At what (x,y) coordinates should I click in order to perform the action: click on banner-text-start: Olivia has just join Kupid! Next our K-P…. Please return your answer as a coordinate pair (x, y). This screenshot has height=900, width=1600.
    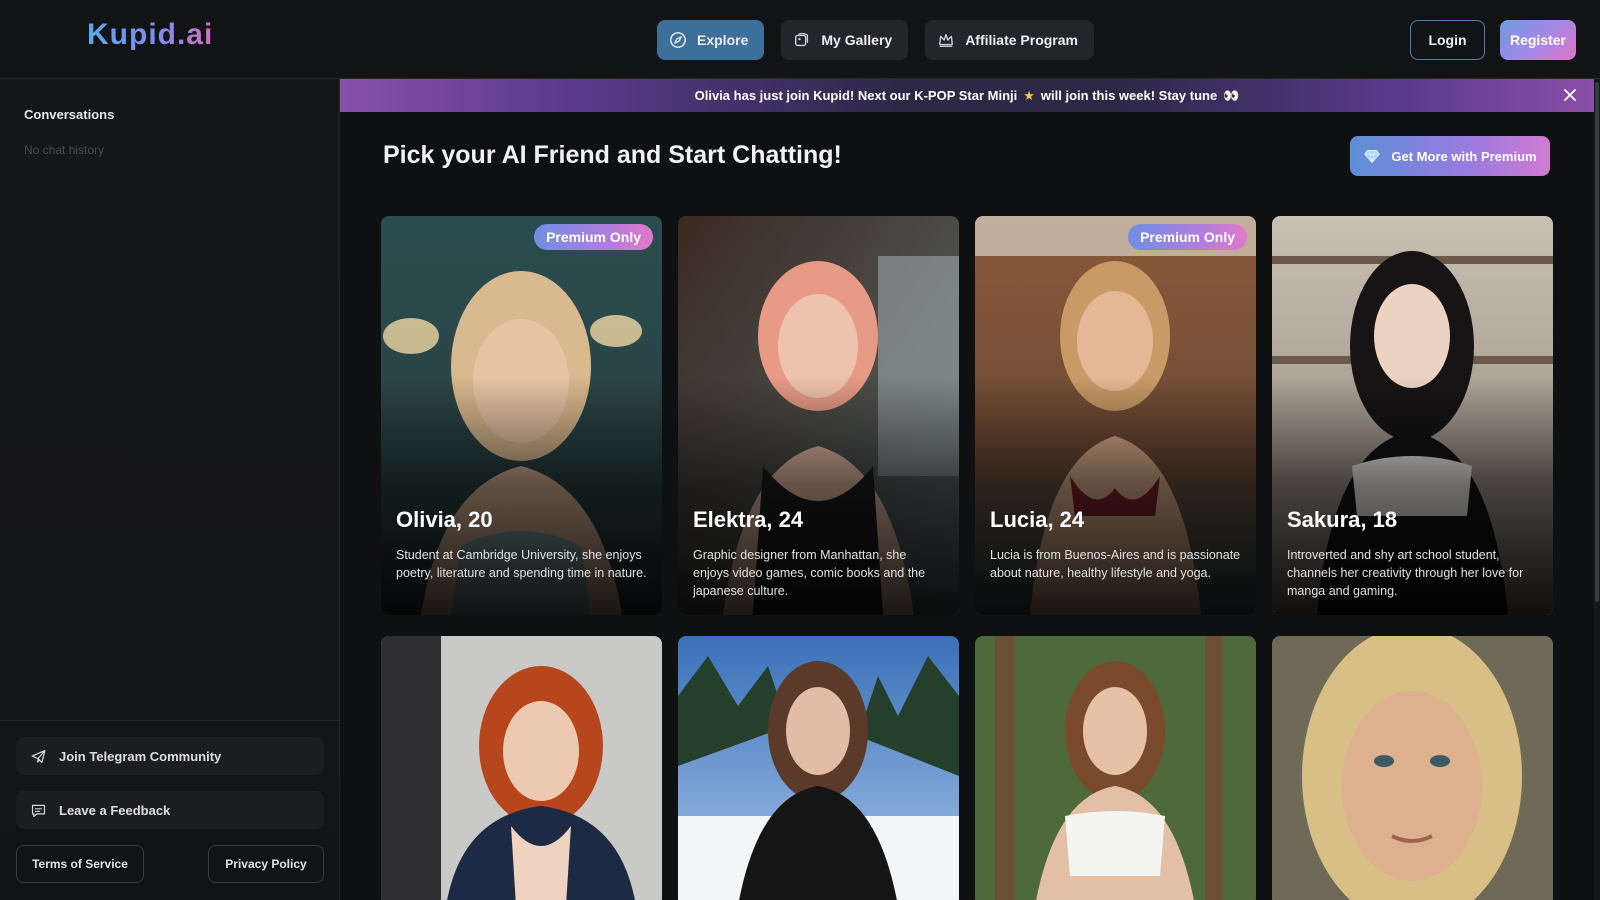
    Looking at the image, I should click on (856, 95).